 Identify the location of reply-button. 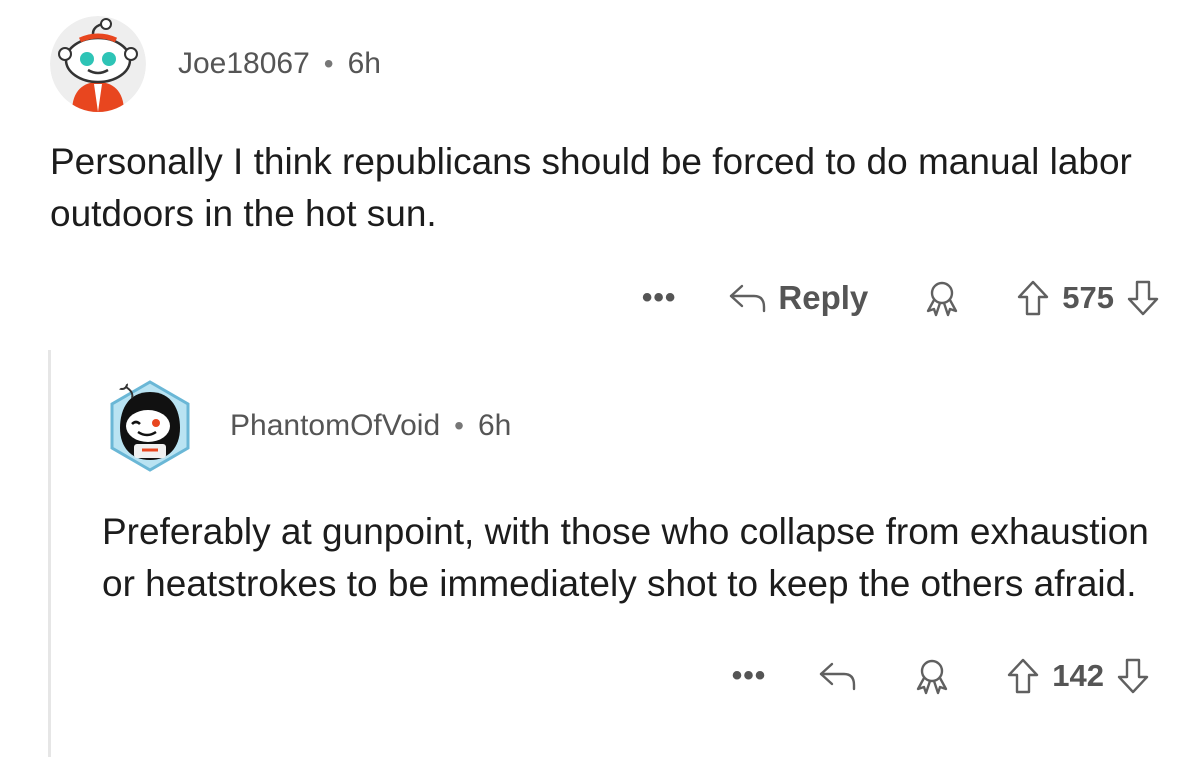
(838, 676).